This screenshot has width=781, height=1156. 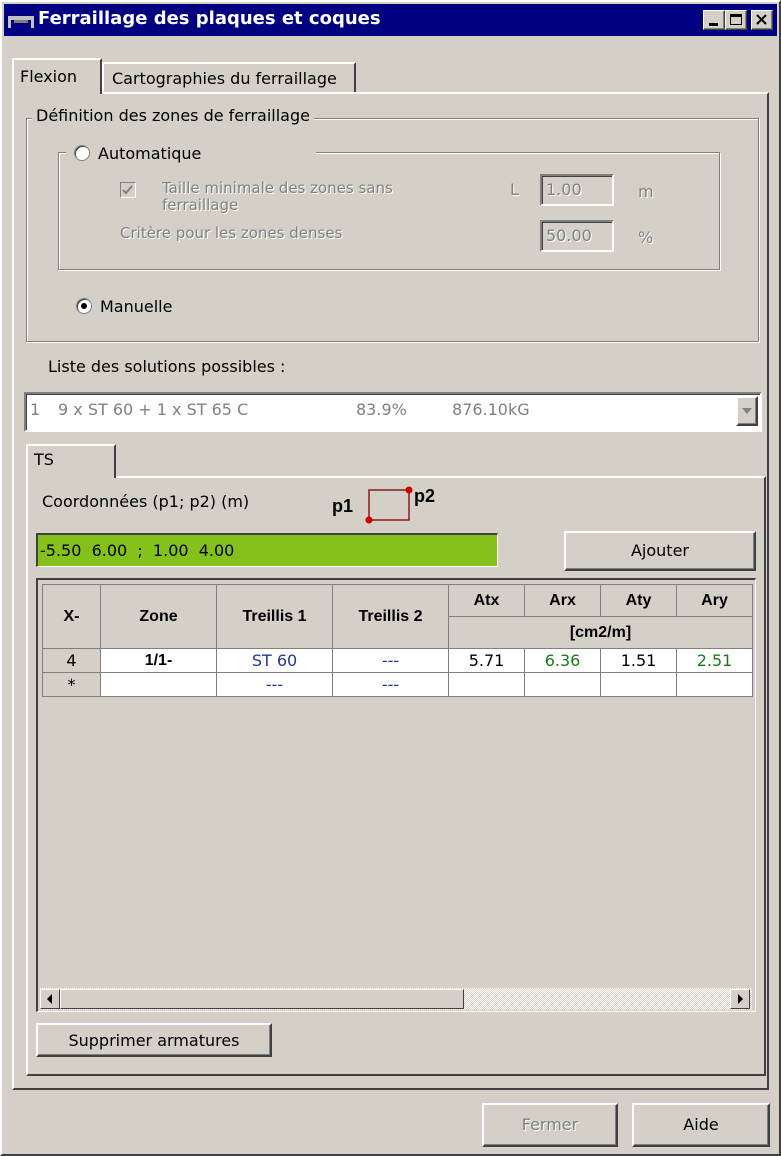 I want to click on dense-field-value: 50.00, so click(x=569, y=235).